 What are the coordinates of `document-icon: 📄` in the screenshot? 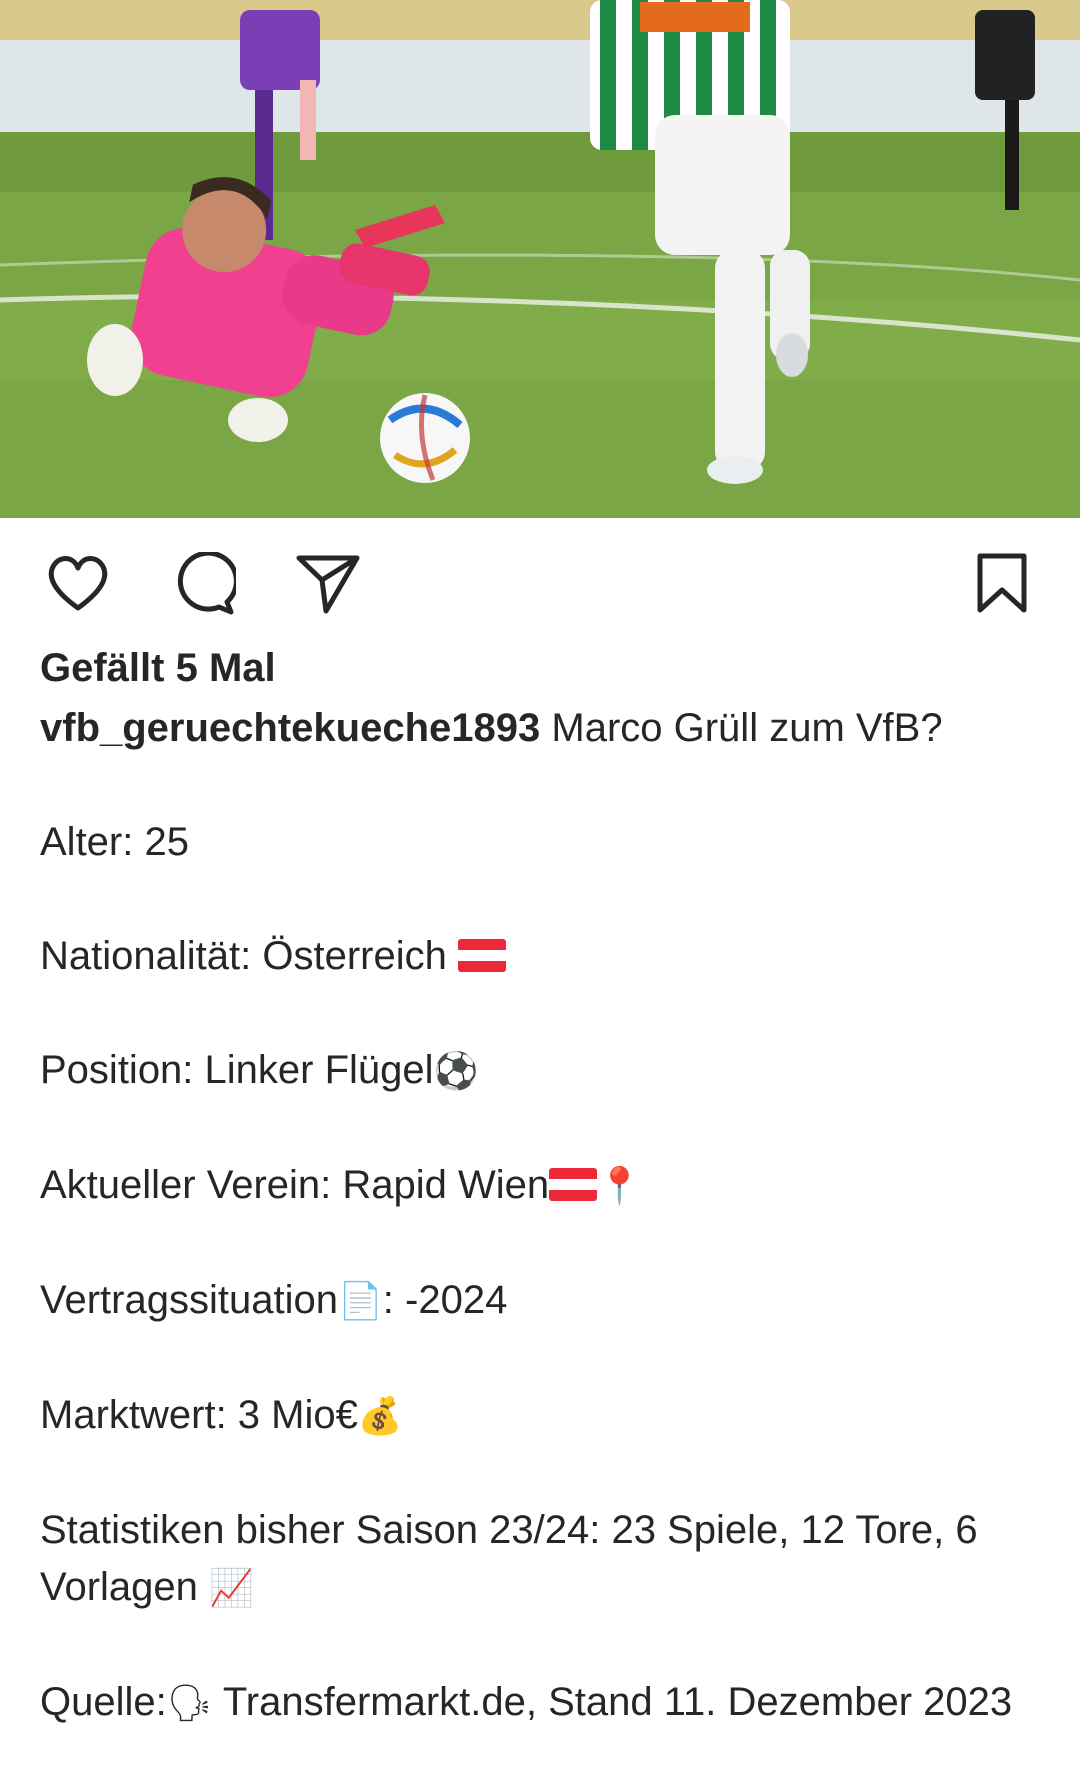 It's located at (360, 1301).